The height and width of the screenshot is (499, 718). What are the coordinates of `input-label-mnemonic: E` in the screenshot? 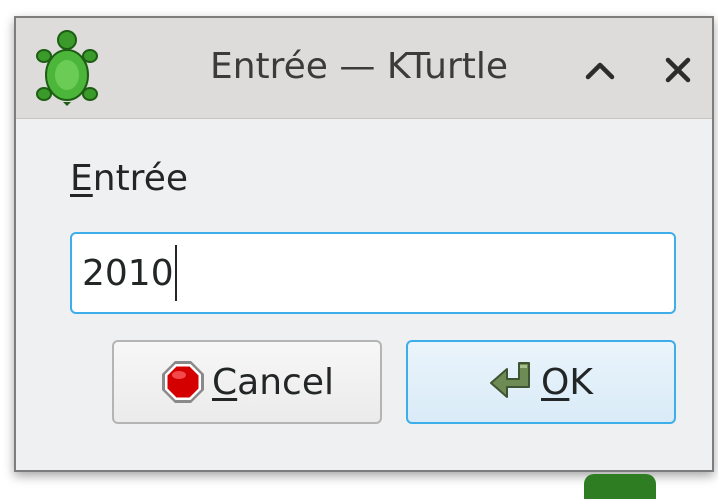 It's located at (81, 178).